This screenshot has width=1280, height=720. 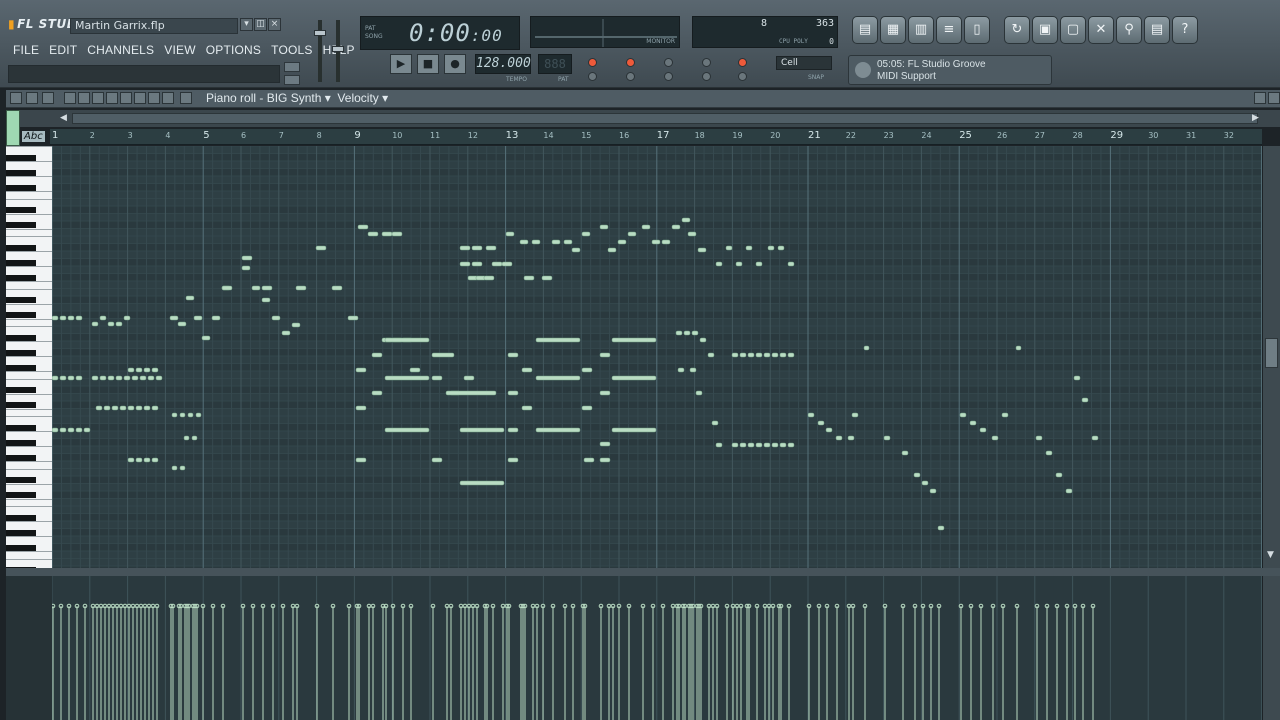 I want to click on vertical-scroll-thumb, so click(x=1271, y=353).